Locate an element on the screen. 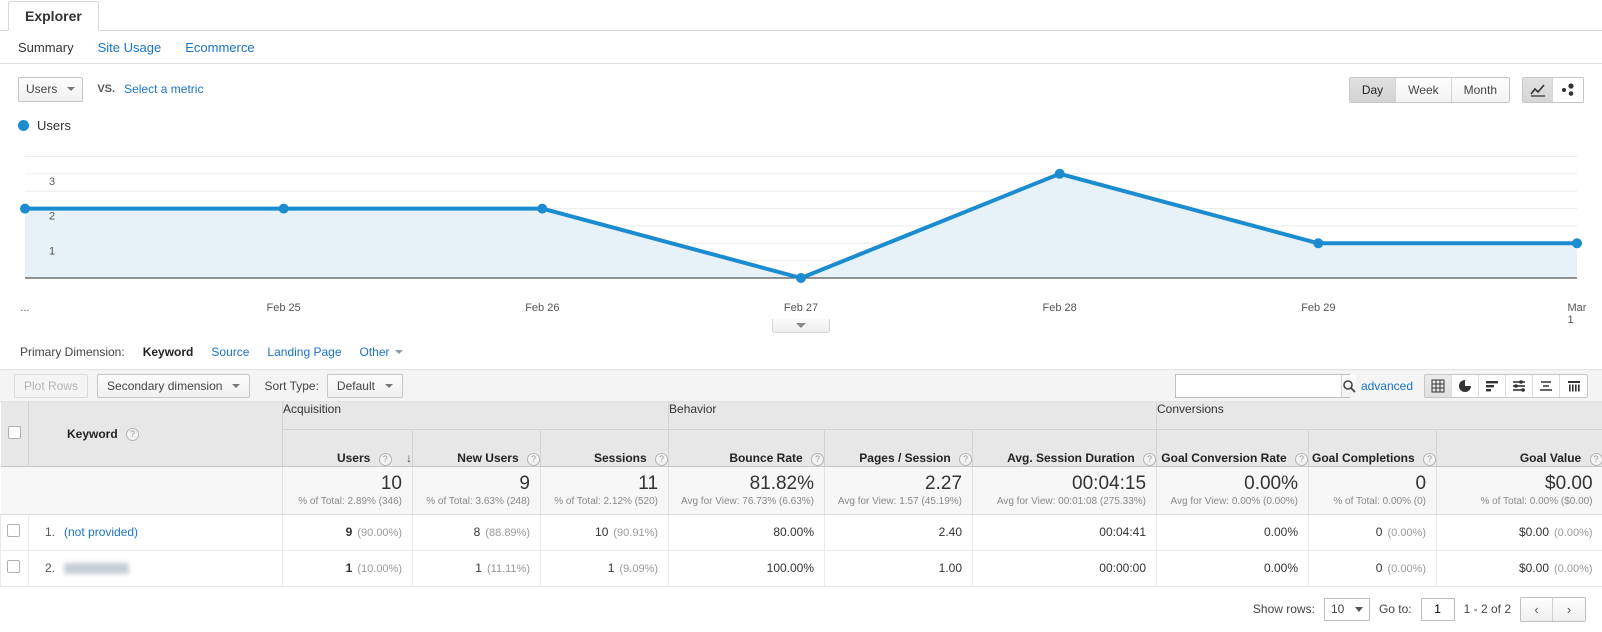  term-cloud-view-icon is located at coordinates (1546, 386).